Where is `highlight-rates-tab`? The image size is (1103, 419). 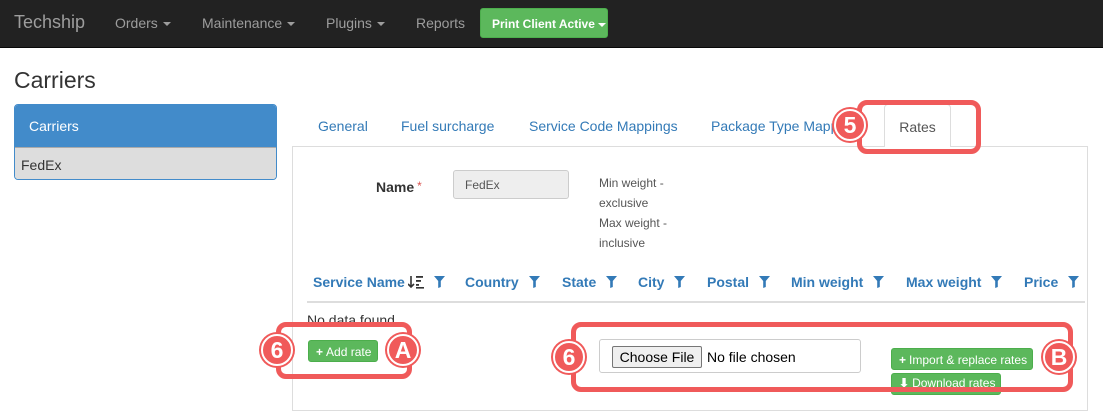 highlight-rates-tab is located at coordinates (919, 127).